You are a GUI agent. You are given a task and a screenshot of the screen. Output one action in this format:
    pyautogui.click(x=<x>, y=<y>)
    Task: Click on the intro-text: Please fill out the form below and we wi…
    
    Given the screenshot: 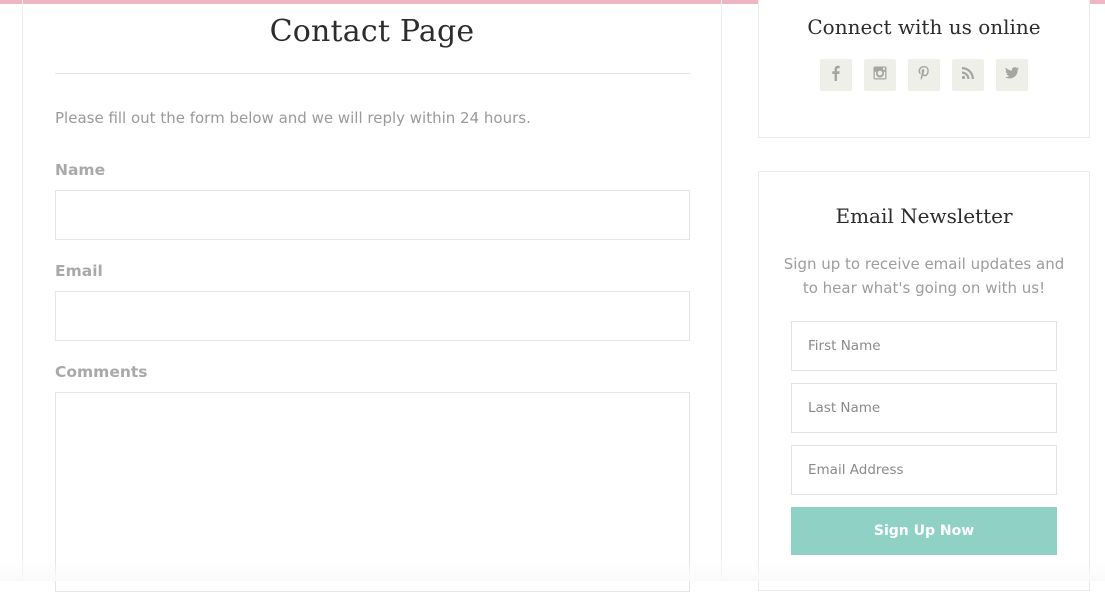 What is the action you would take?
    pyautogui.click(x=293, y=118)
    